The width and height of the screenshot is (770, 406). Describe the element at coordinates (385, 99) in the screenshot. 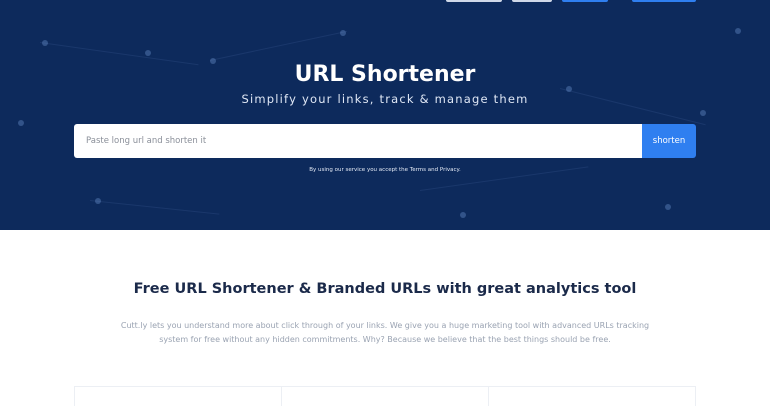

I see `hero-subtitle: Simplify your links, track & manage them` at that location.